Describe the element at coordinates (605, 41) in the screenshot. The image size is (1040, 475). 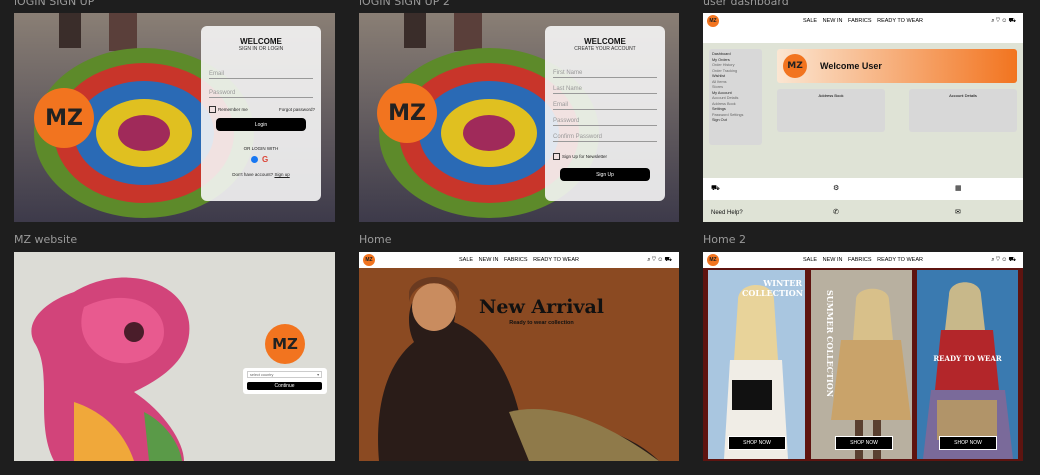
I see `signup-title: WELCOME` at that location.